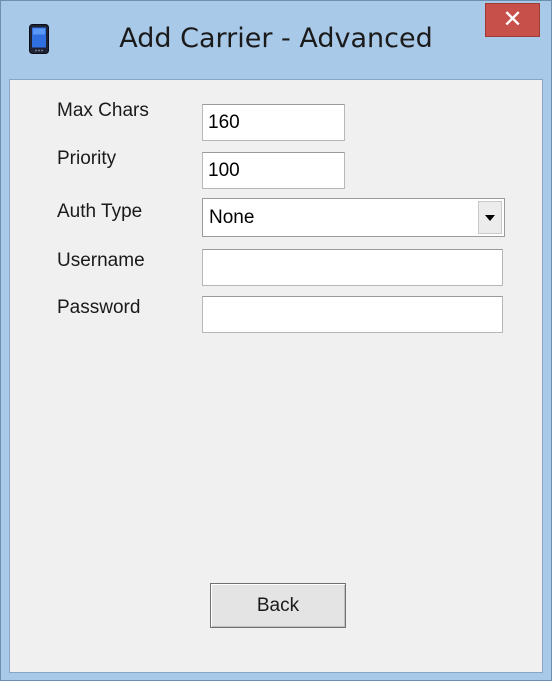  Describe the element at coordinates (353, 217) in the screenshot. I see `auth-type-select: None` at that location.